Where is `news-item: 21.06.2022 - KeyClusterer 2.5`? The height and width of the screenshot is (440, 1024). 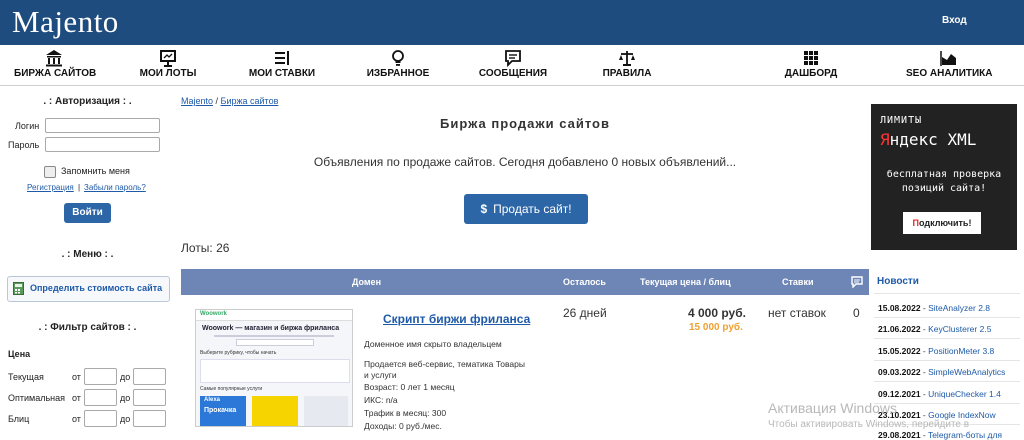
news-item: 21.06.2022 - KeyClusterer 2.5 is located at coordinates (934, 329).